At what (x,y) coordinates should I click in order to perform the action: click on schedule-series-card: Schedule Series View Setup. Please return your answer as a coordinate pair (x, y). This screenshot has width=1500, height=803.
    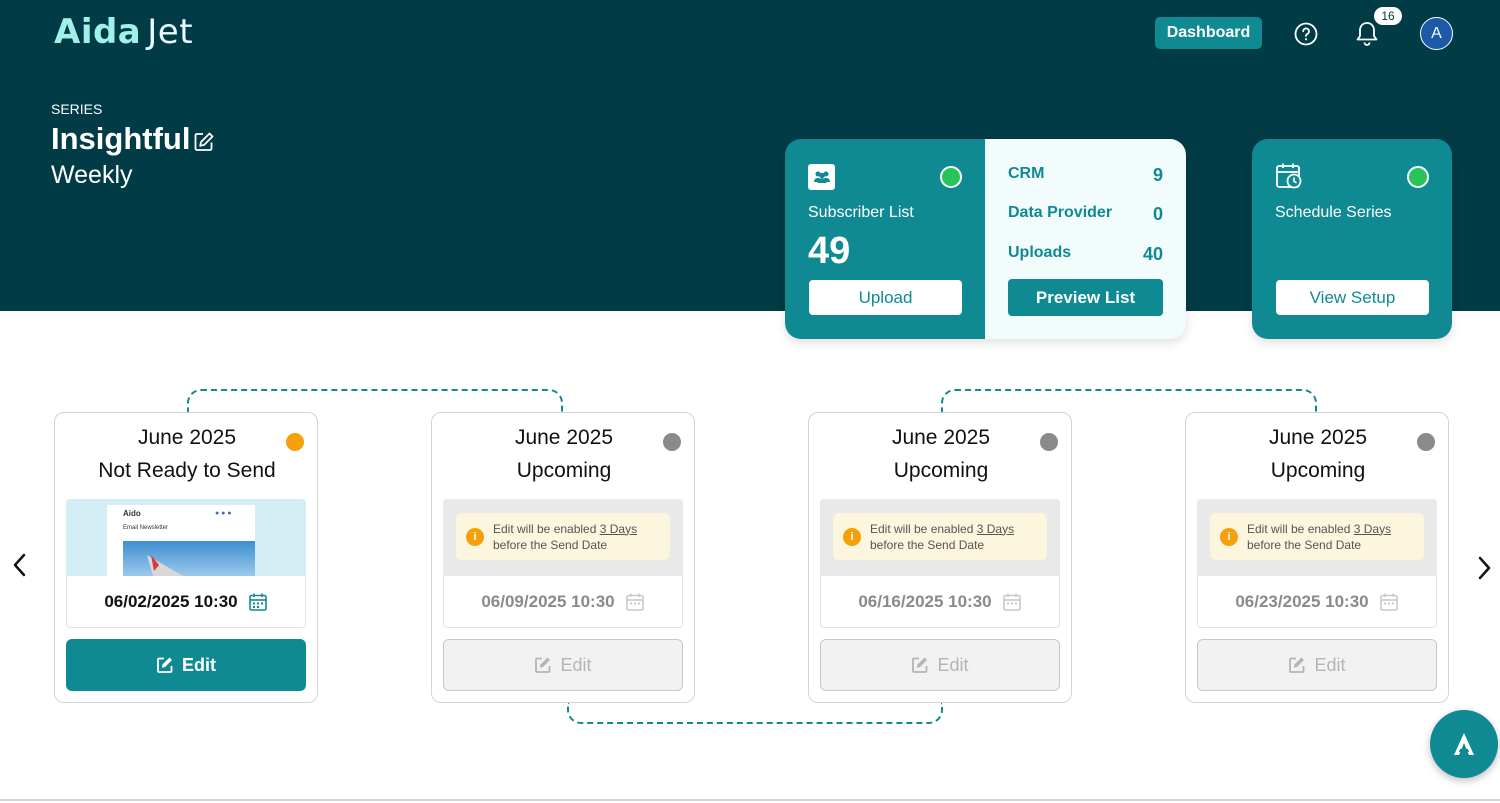
    Looking at the image, I should click on (1352, 239).